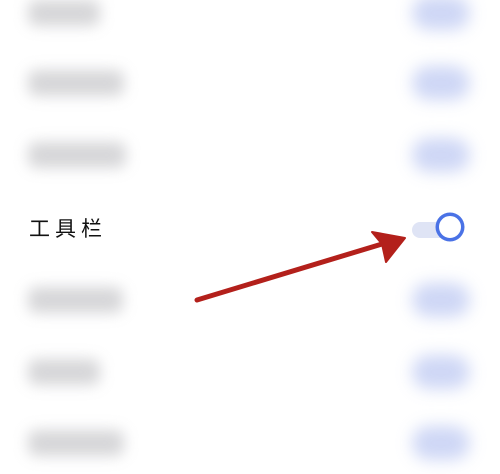  Describe the element at coordinates (250, 228) in the screenshot. I see `setting-row-toolbar: 工具栏` at that location.